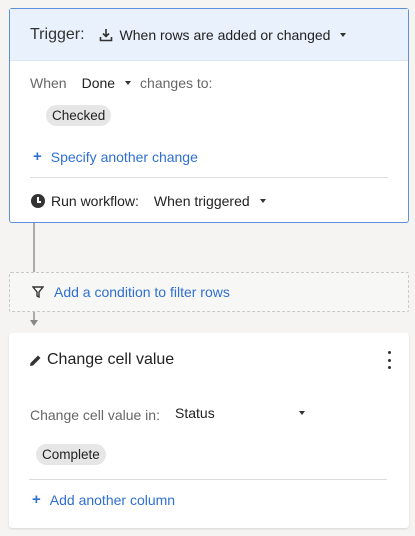 The width and height of the screenshot is (415, 536). What do you see at coordinates (95, 201) in the screenshot?
I see `run-workflow-label: Run workflow:` at bounding box center [95, 201].